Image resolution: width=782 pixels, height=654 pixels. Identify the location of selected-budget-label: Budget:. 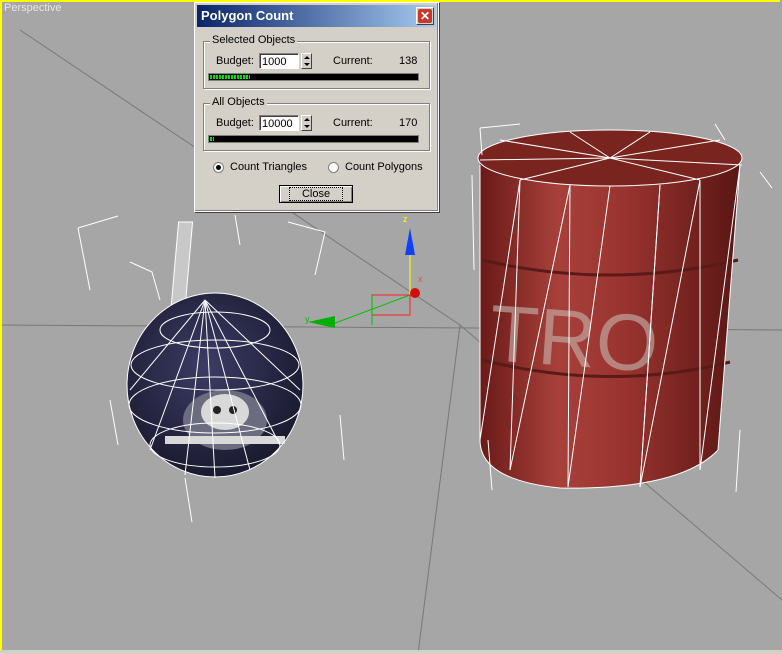
(235, 61).